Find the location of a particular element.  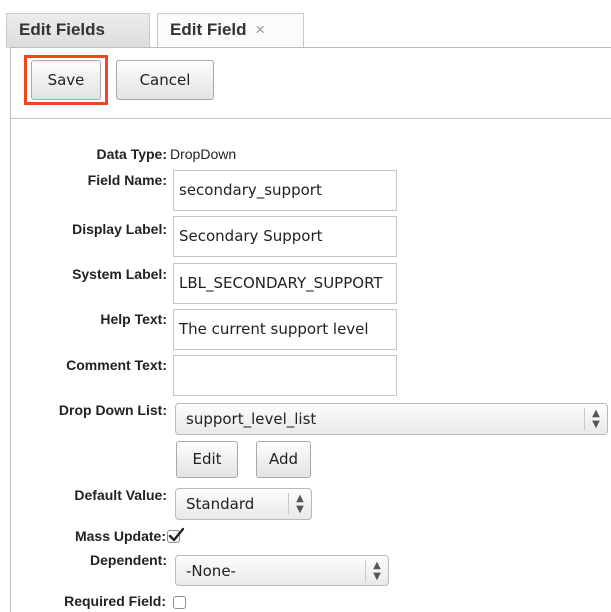

dependent-value: -None- is located at coordinates (211, 571).